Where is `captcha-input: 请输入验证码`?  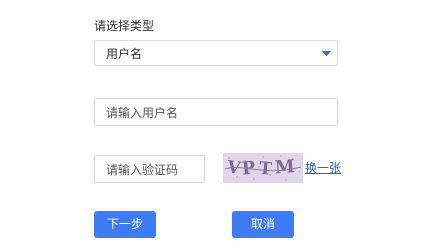 captcha-input: 请输入验证码 is located at coordinates (149, 169).